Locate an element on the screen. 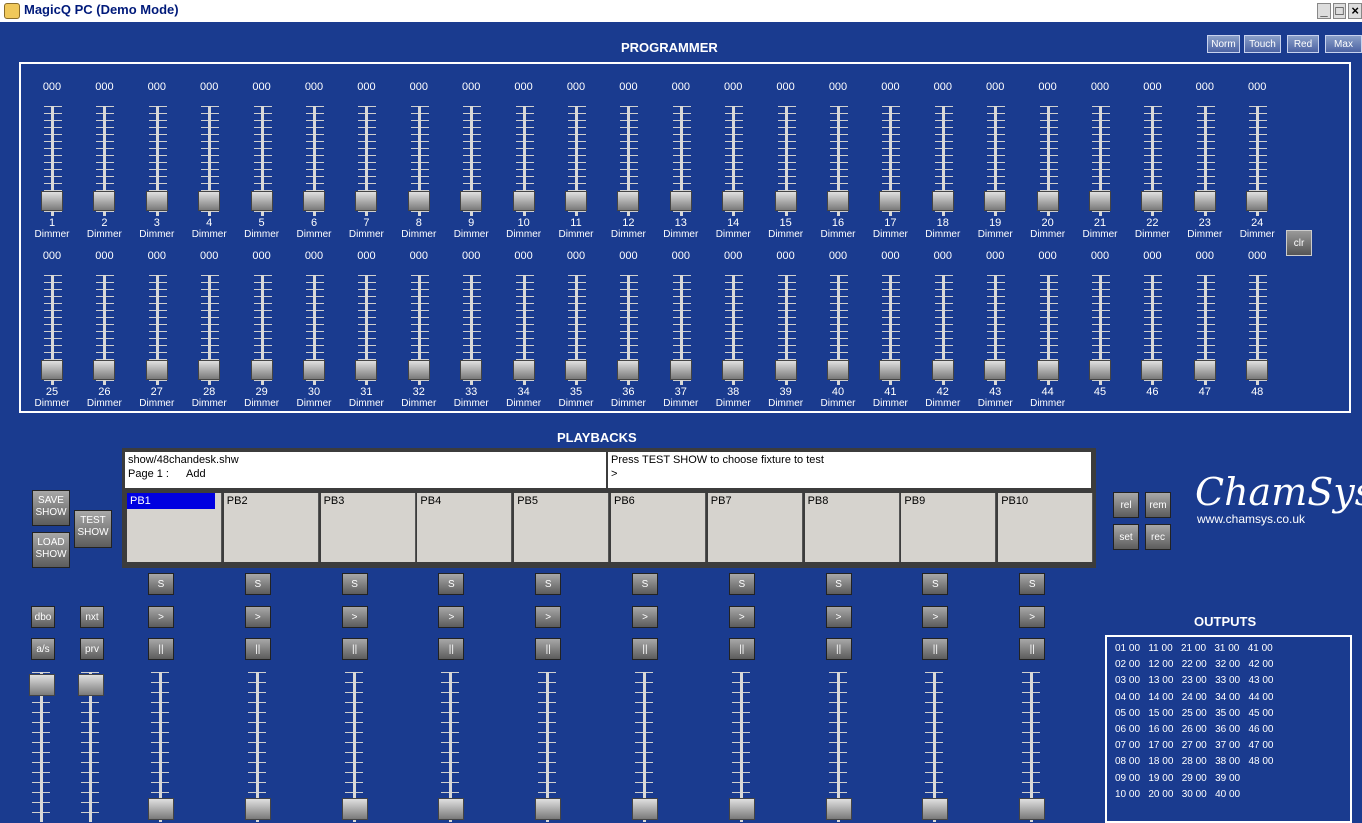  programmer-fader: 000 26 Dimmer is located at coordinates (104, 330).